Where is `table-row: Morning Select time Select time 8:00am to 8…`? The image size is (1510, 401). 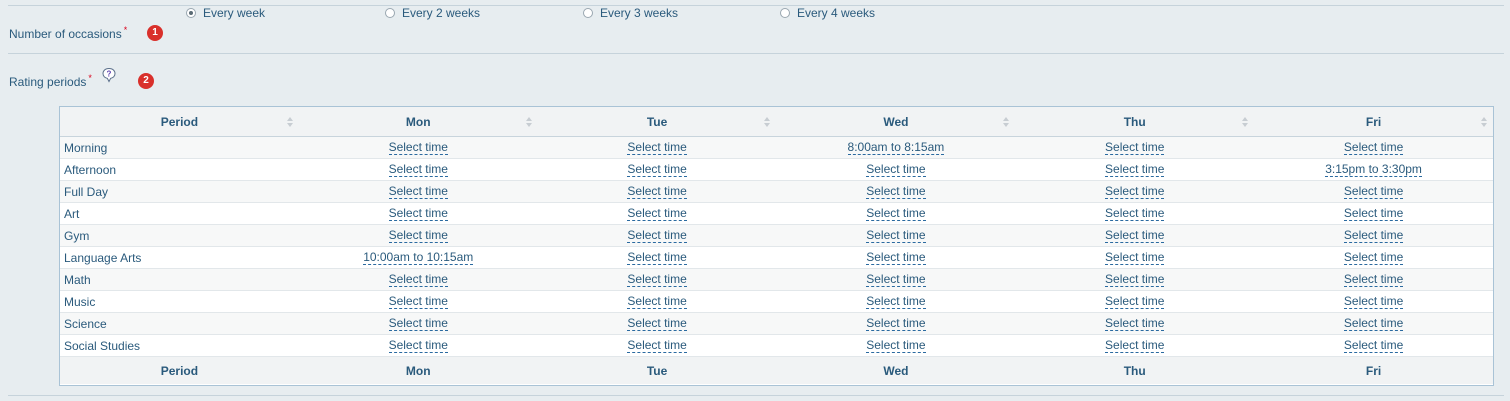
table-row: Morning Select time Select time 8:00am to 8… is located at coordinates (776, 147).